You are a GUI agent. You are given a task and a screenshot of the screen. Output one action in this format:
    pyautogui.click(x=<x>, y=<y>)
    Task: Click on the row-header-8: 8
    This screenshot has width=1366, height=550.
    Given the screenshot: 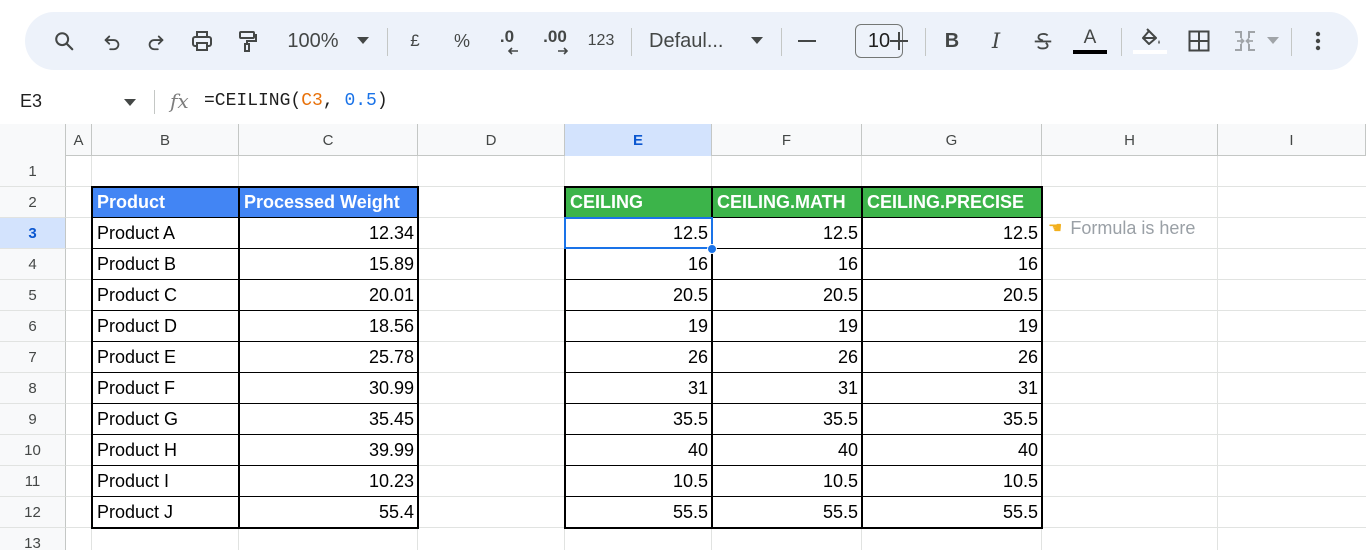 What is the action you would take?
    pyautogui.click(x=33, y=388)
    